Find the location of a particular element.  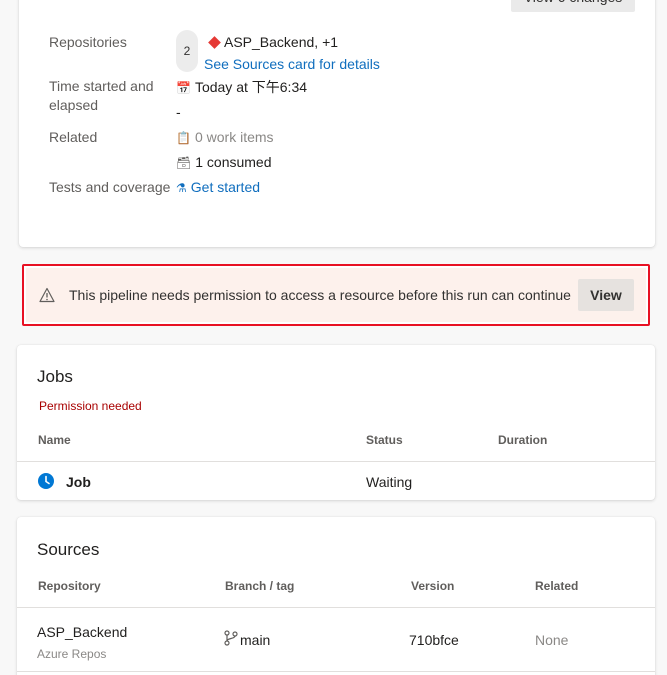

tests-get-started-link: ⚗ Get started is located at coordinates (218, 187).